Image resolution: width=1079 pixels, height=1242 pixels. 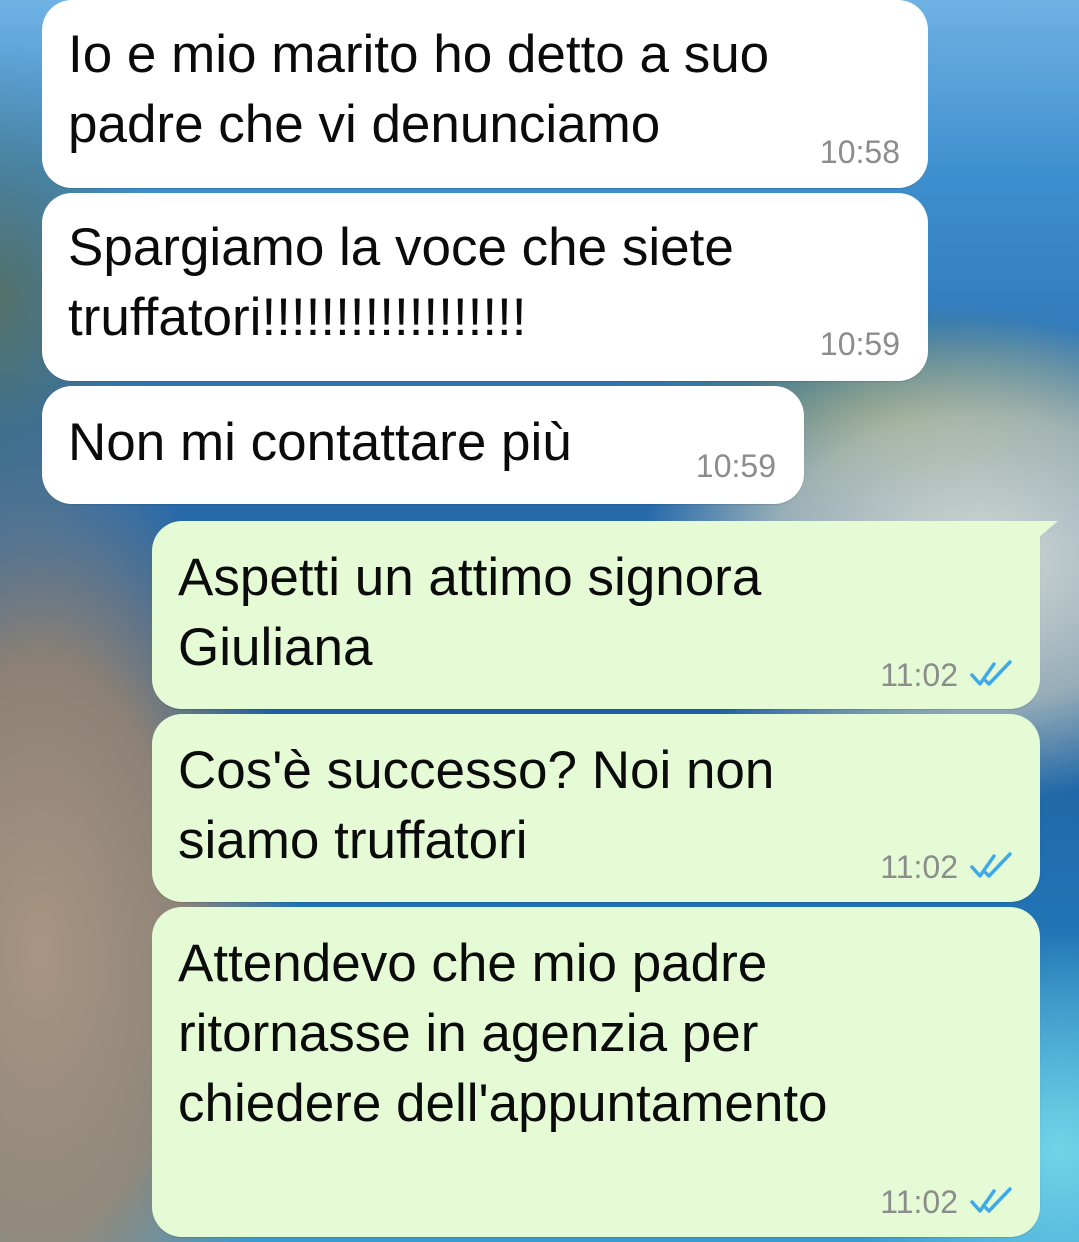 I want to click on incoming-message: Non mi contattare più 10:59, so click(x=423, y=445).